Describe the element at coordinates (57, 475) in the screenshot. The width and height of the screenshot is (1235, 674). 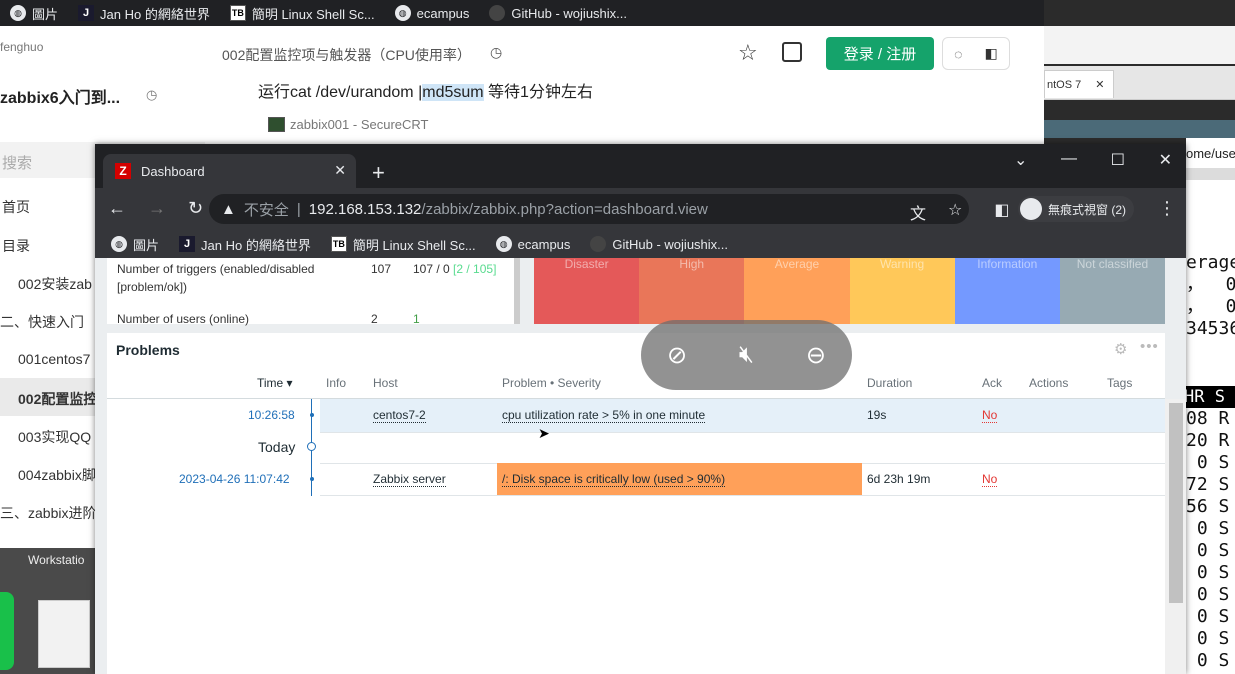
I see `sidebar-item-script: 004zabbix脚` at that location.